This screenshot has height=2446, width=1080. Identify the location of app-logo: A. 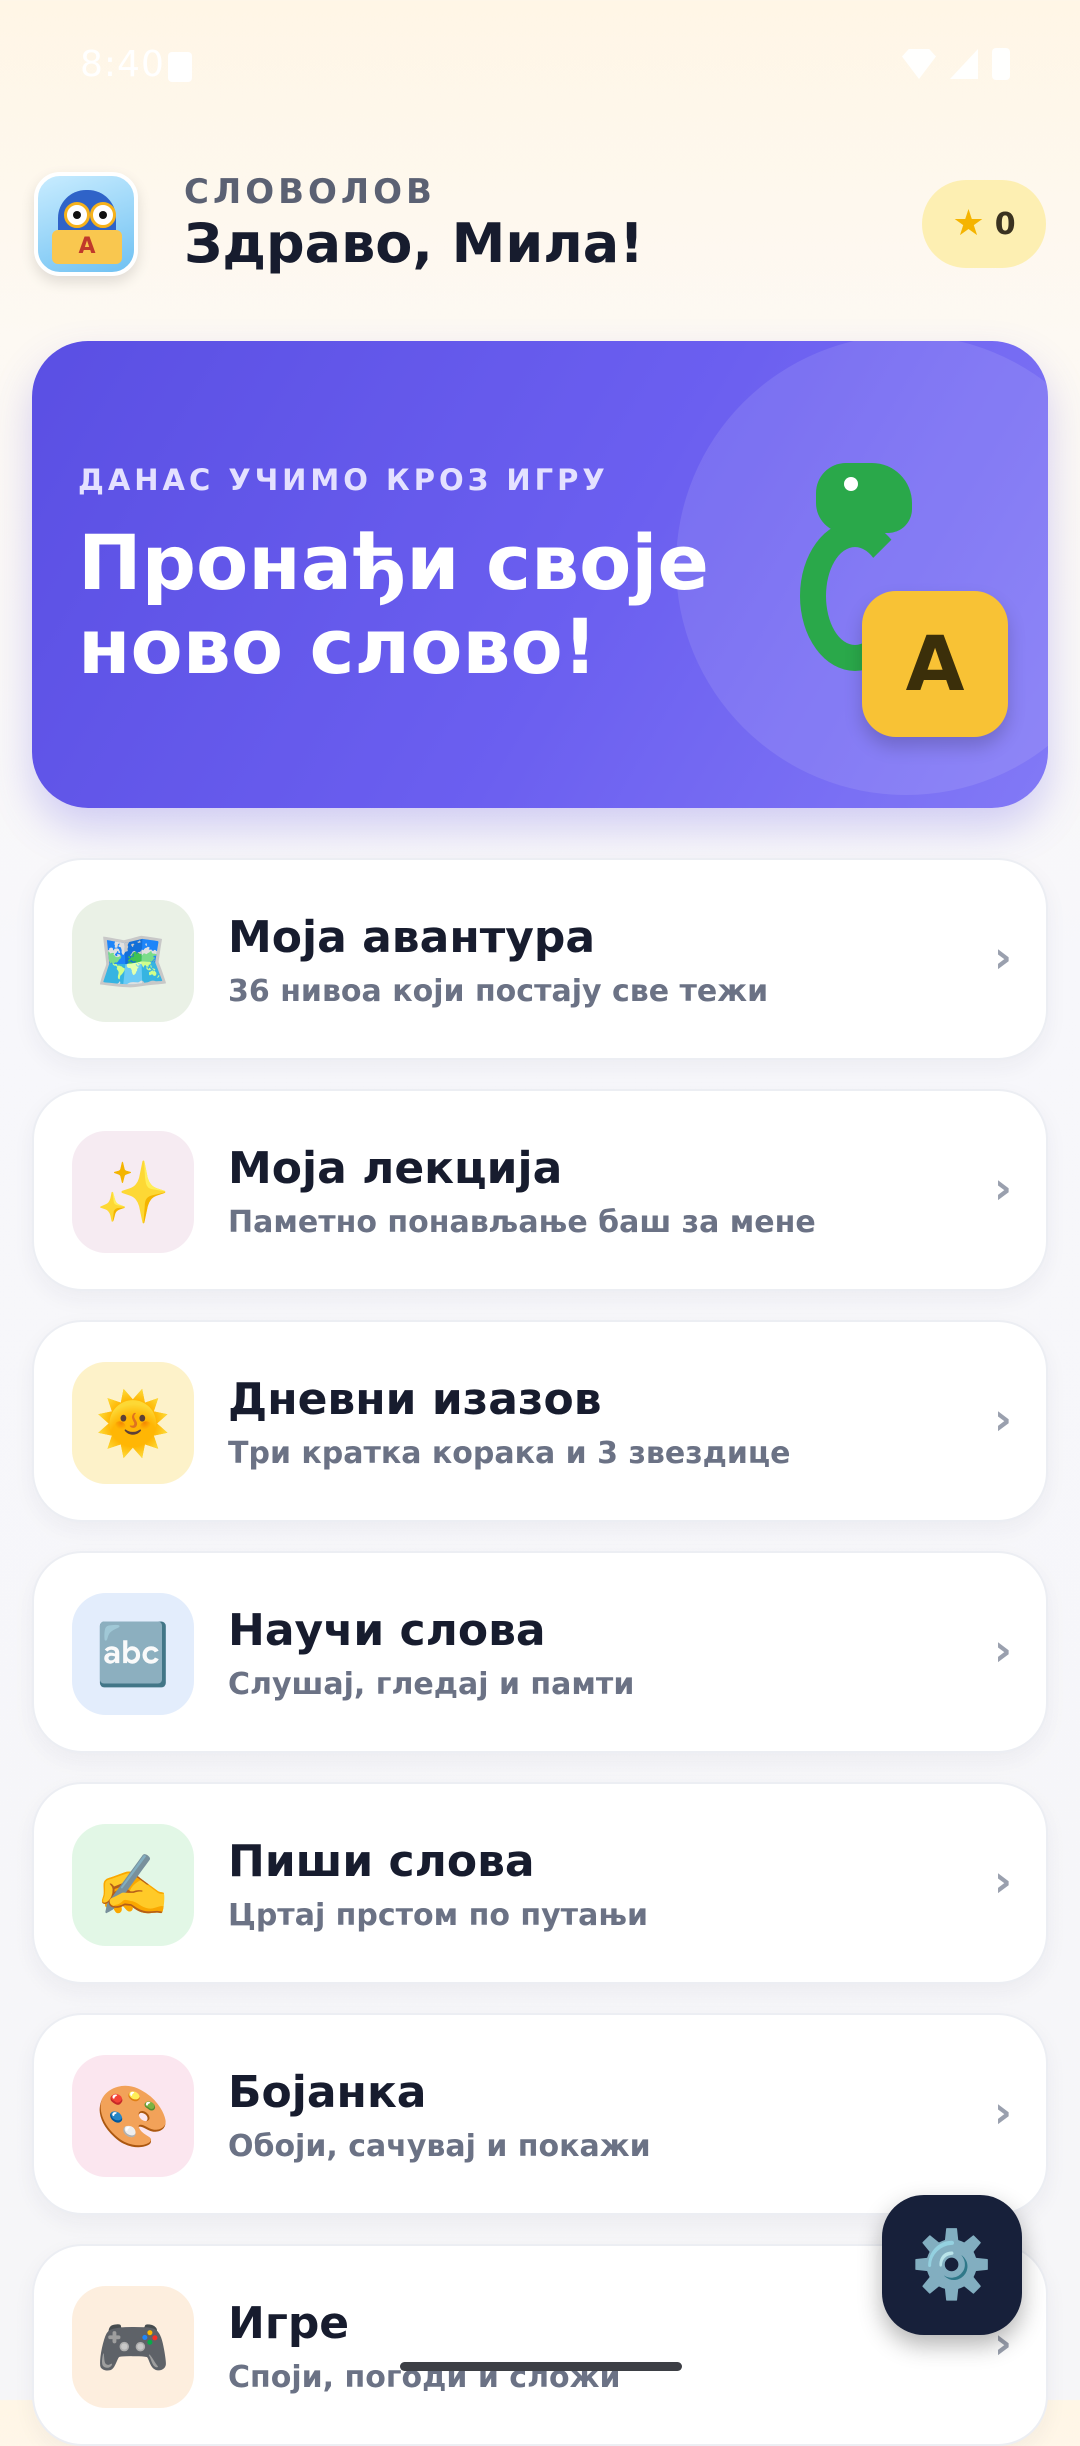
(86, 224).